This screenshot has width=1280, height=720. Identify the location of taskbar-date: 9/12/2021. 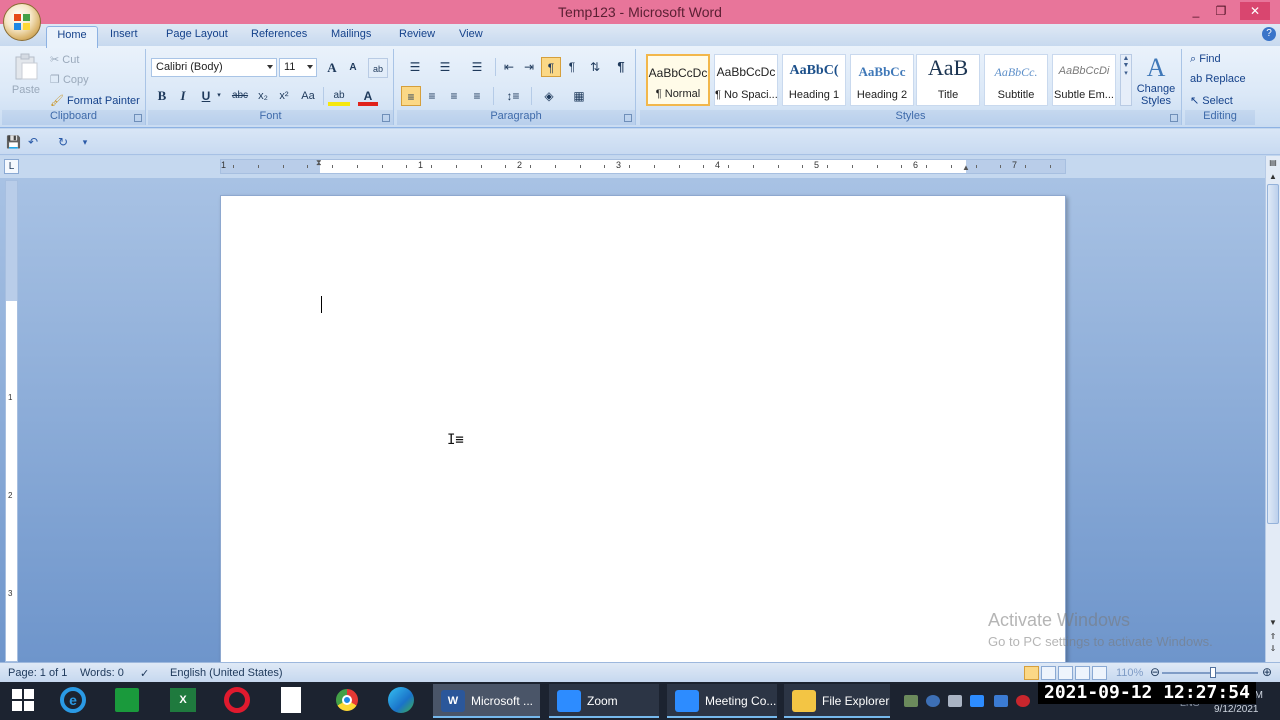
(1236, 709).